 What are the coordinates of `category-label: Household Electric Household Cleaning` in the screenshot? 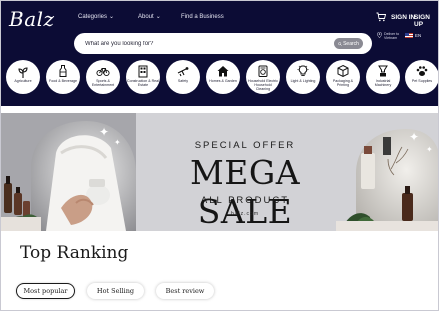 It's located at (263, 85).